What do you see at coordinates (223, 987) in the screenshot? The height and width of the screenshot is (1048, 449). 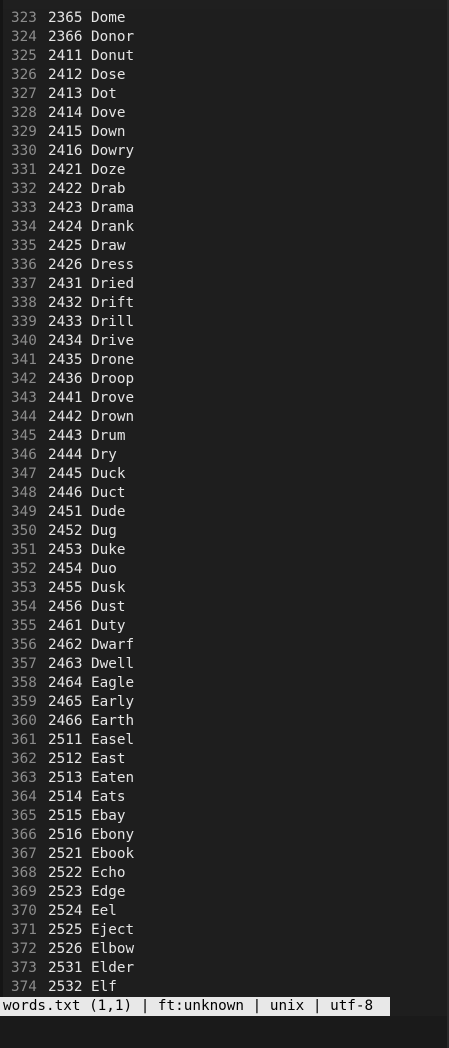 I see `buffer-line: 374 2532 Elf` at bounding box center [223, 987].